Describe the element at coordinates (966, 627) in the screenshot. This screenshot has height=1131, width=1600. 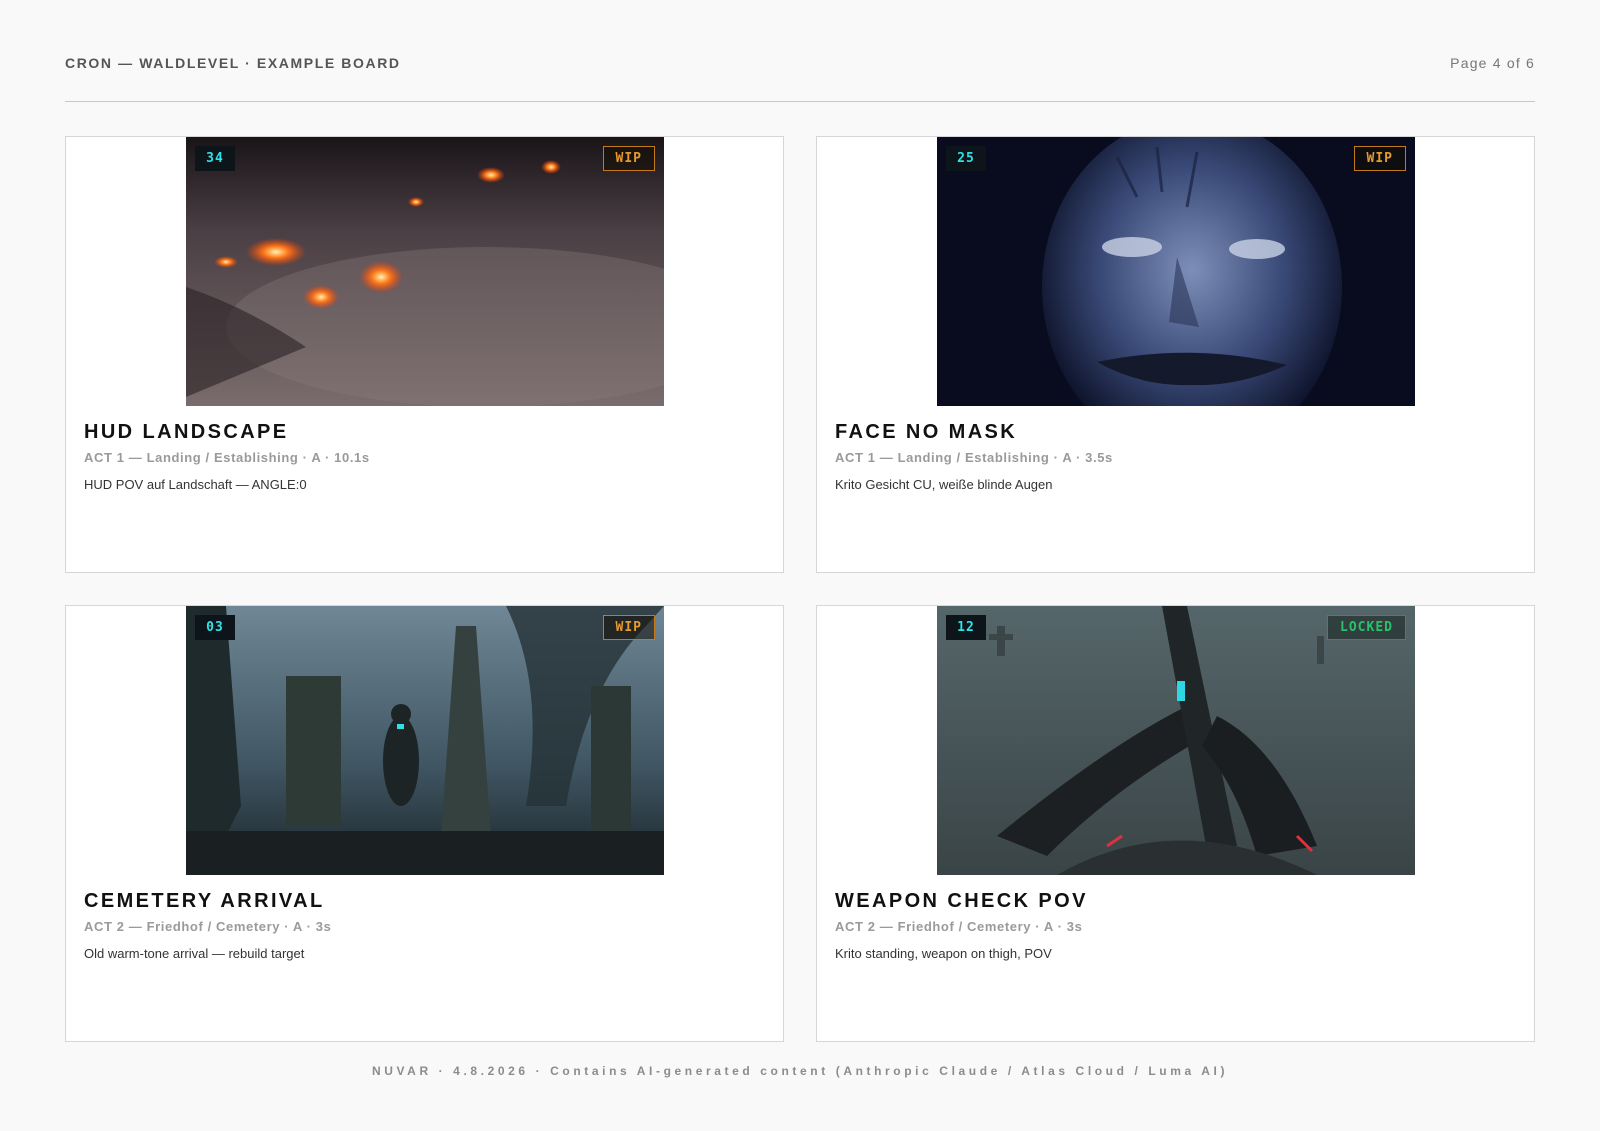
I see `shot-number-badge: 12` at that location.